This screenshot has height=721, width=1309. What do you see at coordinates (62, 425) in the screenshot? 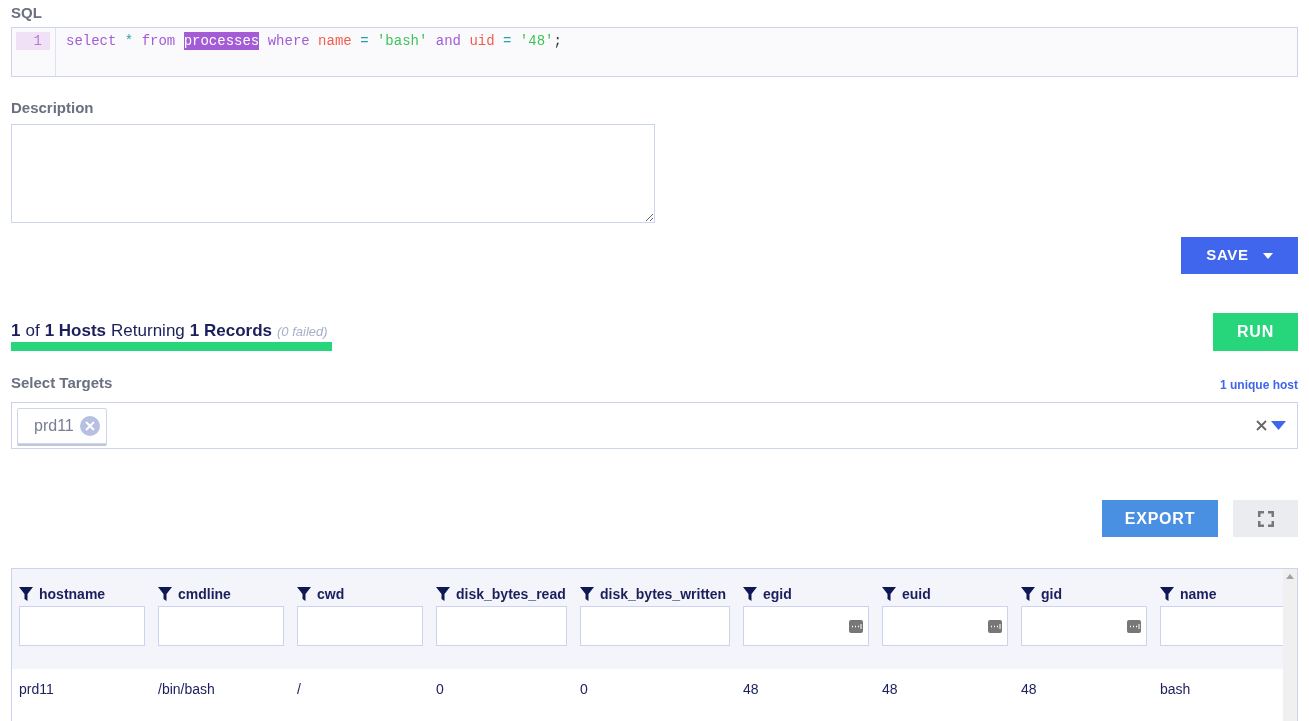
I see `target-chip: prd11` at bounding box center [62, 425].